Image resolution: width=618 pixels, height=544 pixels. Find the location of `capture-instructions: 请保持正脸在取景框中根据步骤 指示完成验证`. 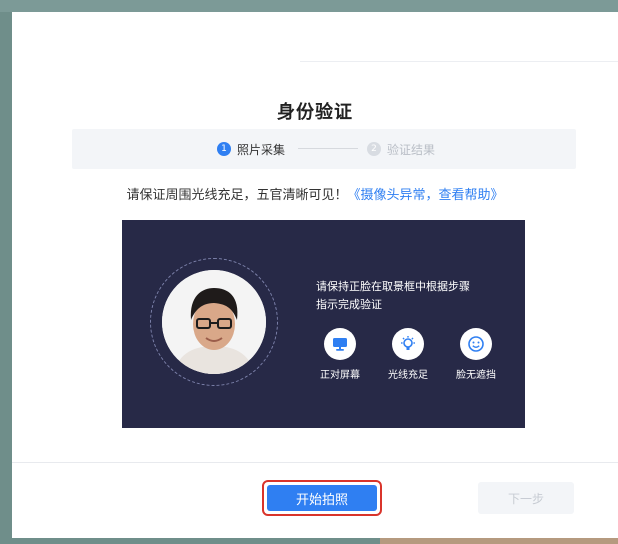

capture-instructions: 请保持正脸在取景框中根据步骤 指示完成验证 is located at coordinates (416, 296).